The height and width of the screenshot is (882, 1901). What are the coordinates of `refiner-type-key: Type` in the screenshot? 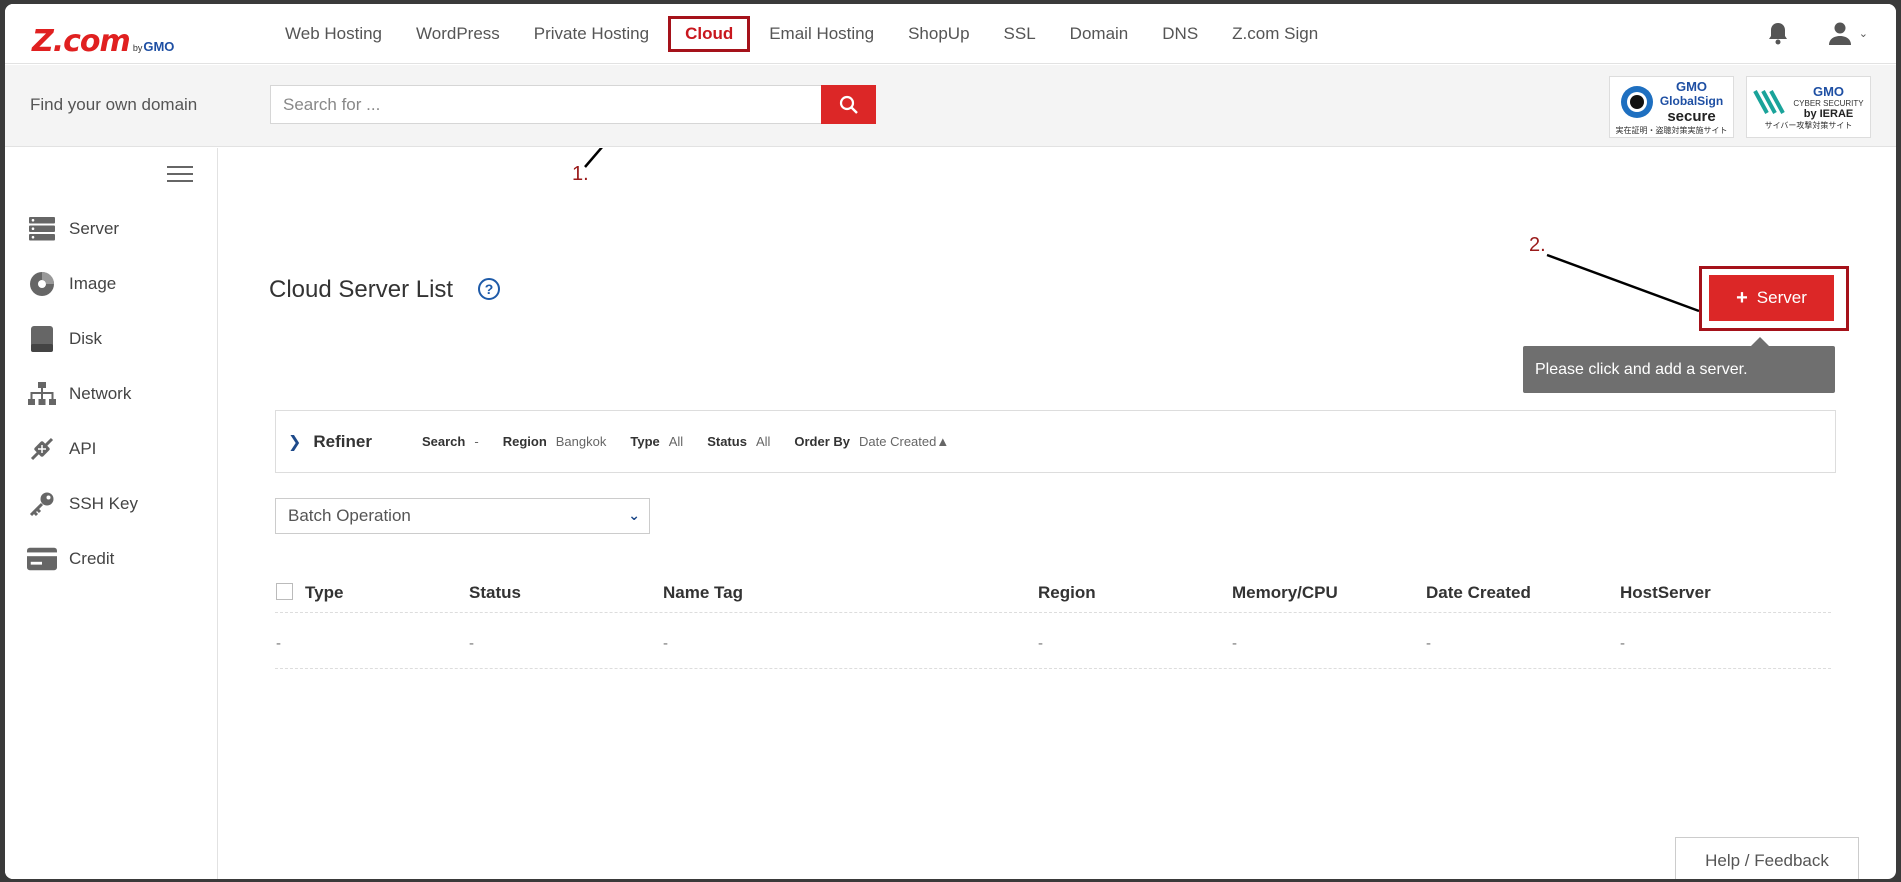 It's located at (645, 441).